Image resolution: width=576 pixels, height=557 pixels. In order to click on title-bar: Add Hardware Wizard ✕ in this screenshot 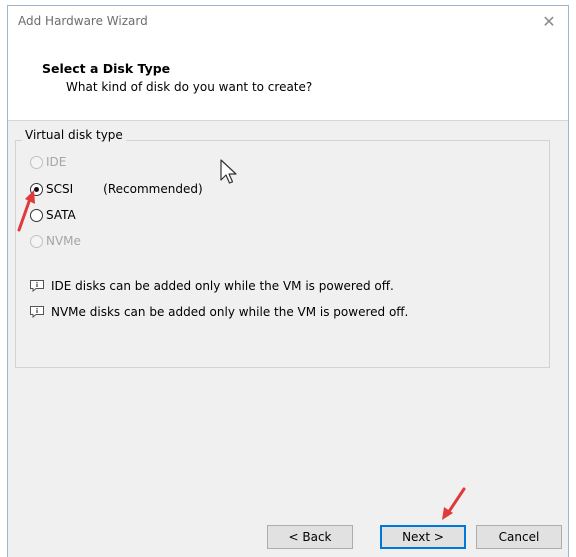, I will do `click(288, 22)`.